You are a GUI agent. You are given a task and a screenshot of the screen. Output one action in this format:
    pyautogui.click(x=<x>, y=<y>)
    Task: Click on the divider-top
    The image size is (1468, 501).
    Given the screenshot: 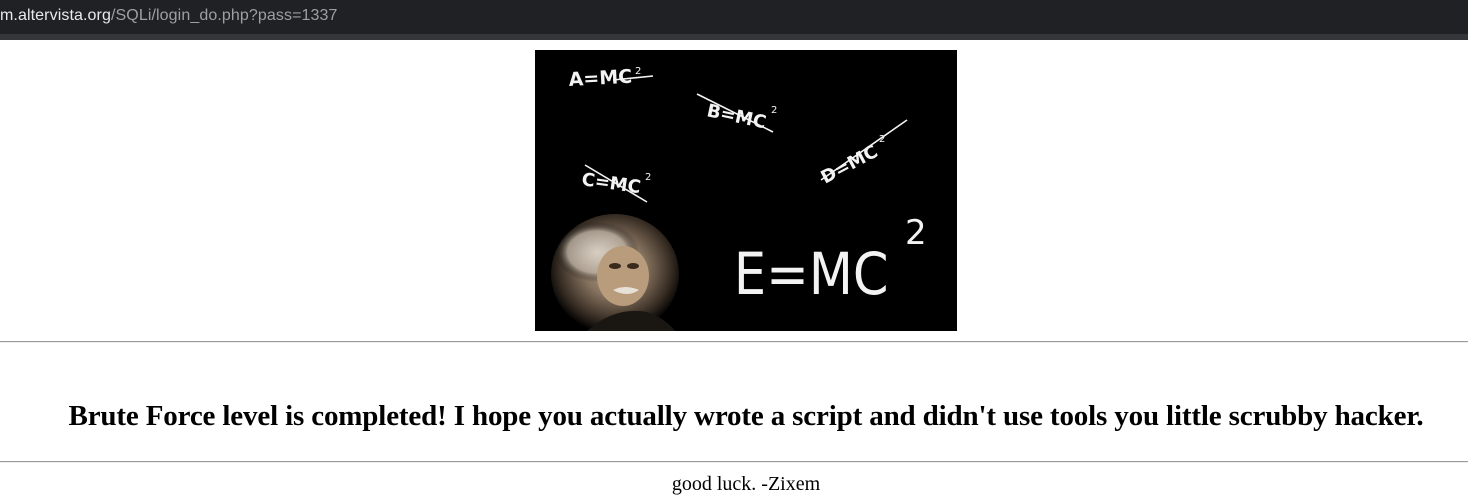 What is the action you would take?
    pyautogui.click(x=734, y=342)
    